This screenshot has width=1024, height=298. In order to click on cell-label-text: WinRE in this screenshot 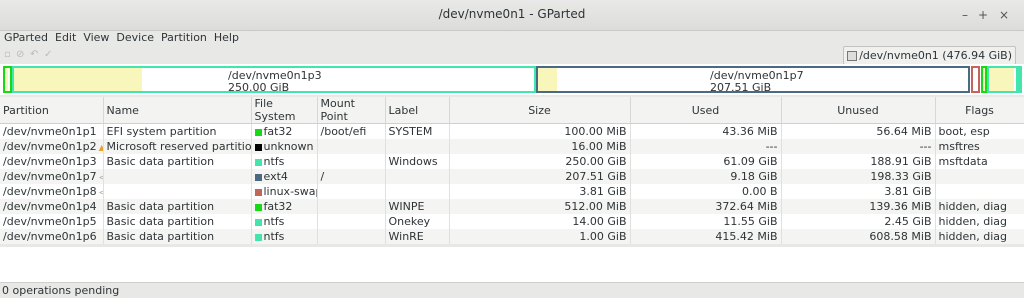, I will do `click(406, 236)`.